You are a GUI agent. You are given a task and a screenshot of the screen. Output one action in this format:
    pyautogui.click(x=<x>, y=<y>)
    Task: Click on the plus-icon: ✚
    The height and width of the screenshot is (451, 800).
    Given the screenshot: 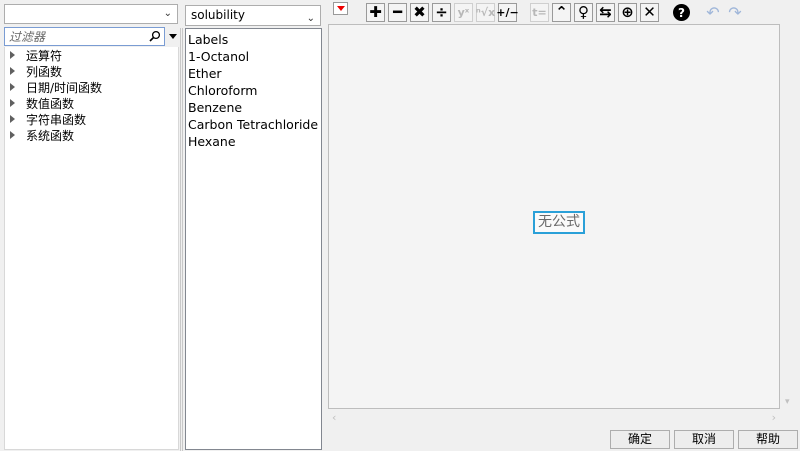 What is the action you would take?
    pyautogui.click(x=375, y=12)
    